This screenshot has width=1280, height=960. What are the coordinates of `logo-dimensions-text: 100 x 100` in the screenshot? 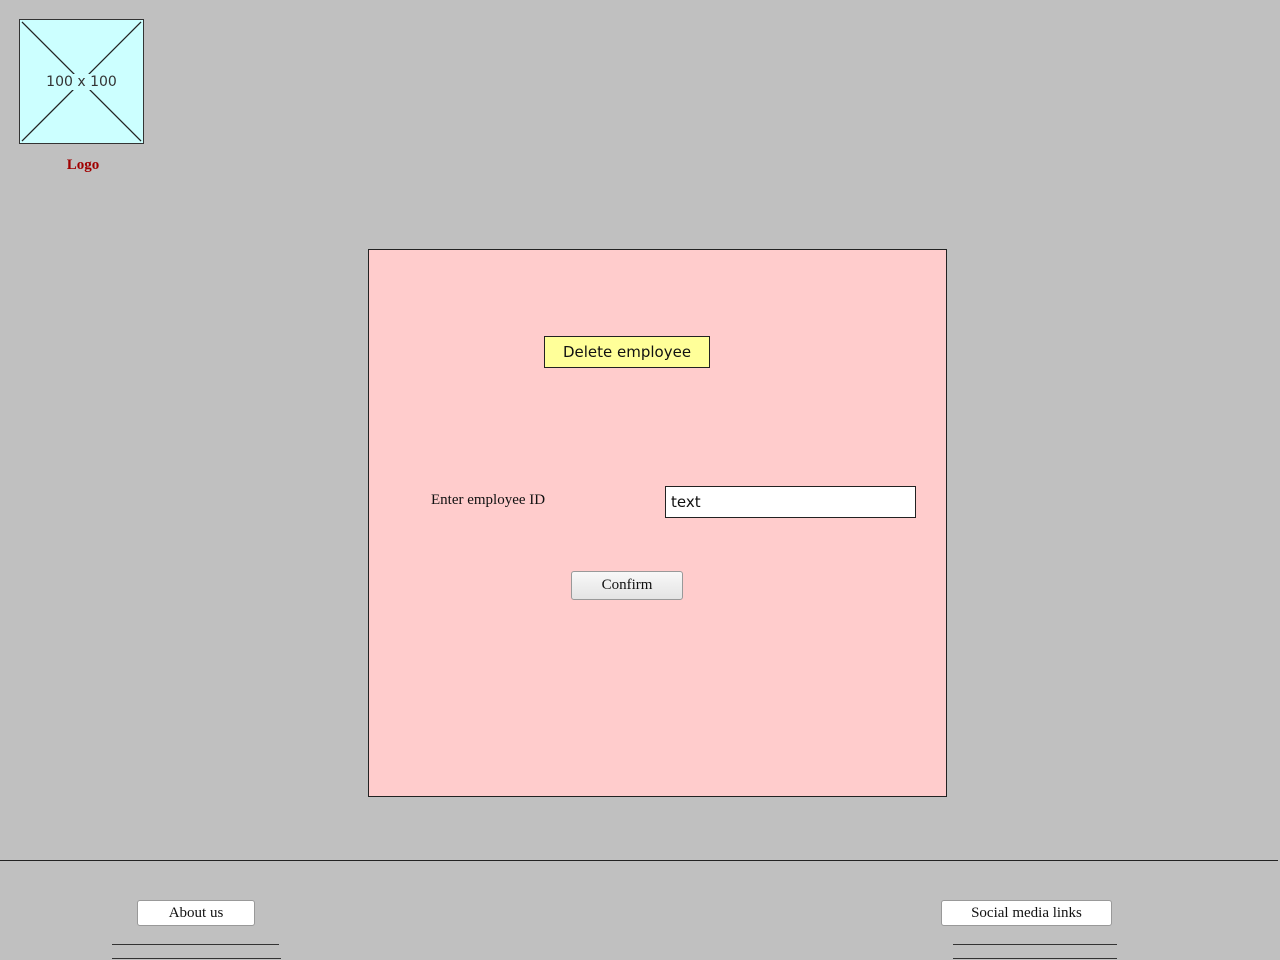 It's located at (81, 82).